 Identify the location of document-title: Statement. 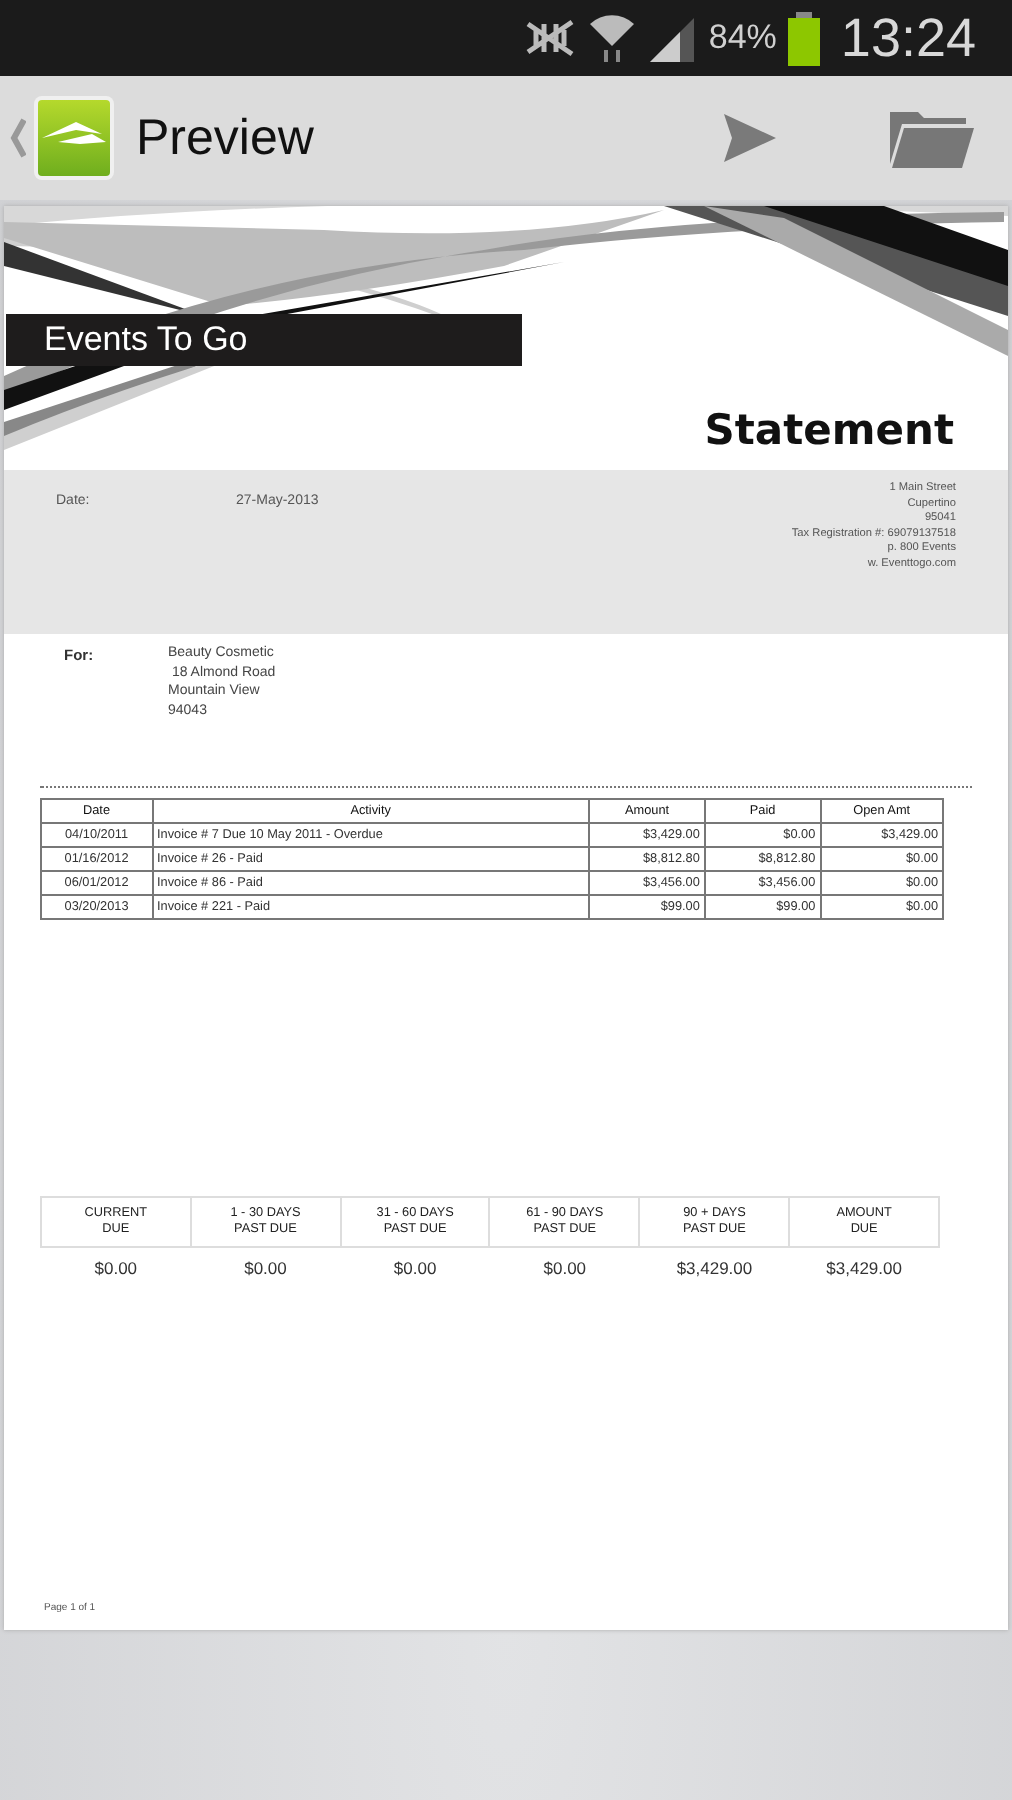
(829, 428).